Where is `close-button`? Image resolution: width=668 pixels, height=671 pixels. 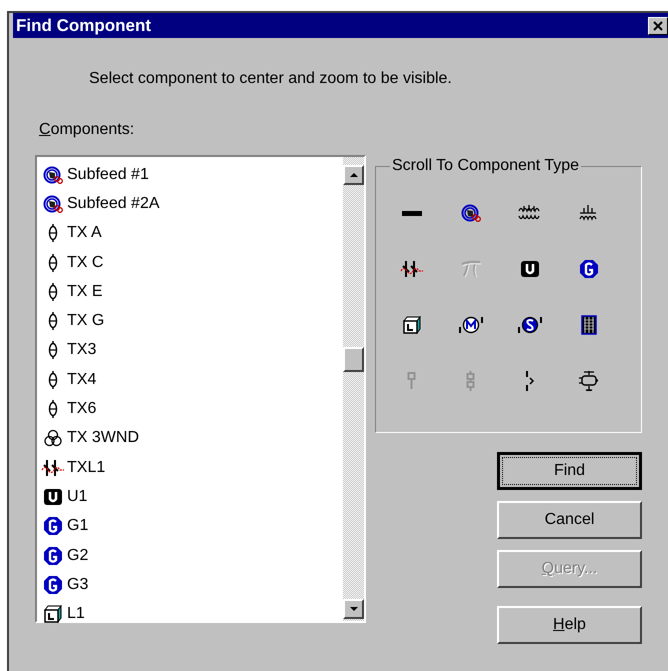 close-button is located at coordinates (658, 25).